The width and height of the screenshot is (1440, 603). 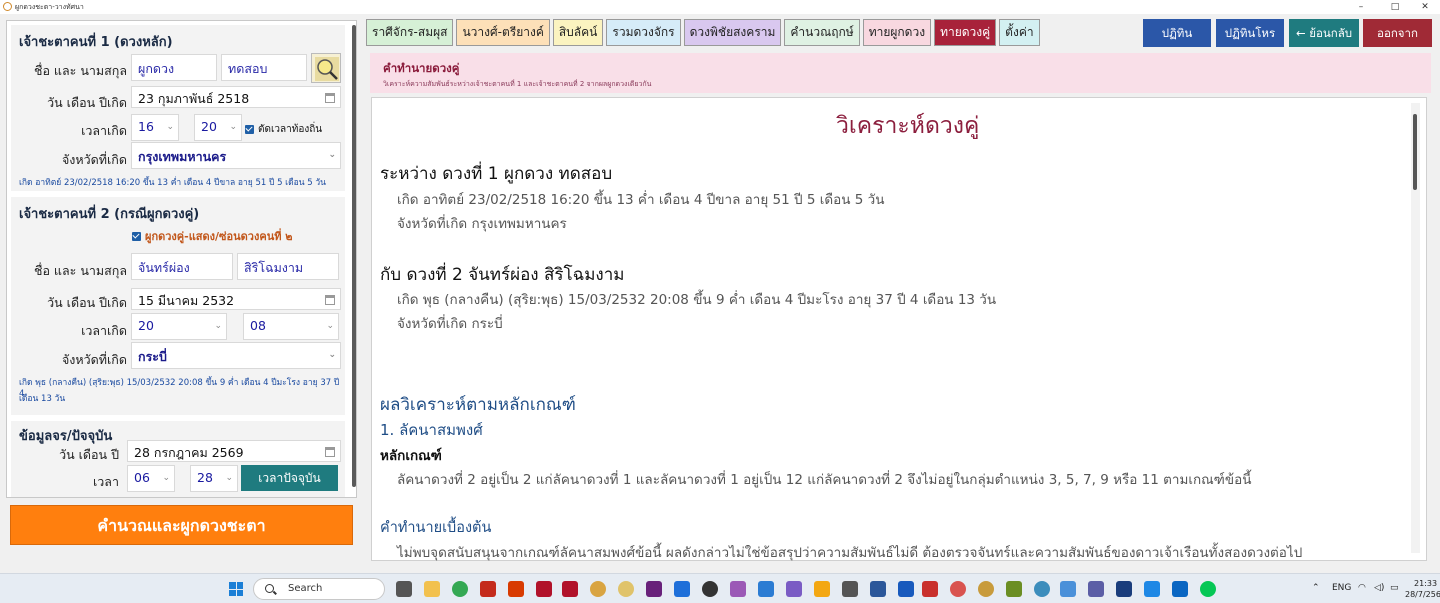 I want to click on taskbar-clock: 21:33 28/7/2569, so click(x=1422, y=589).